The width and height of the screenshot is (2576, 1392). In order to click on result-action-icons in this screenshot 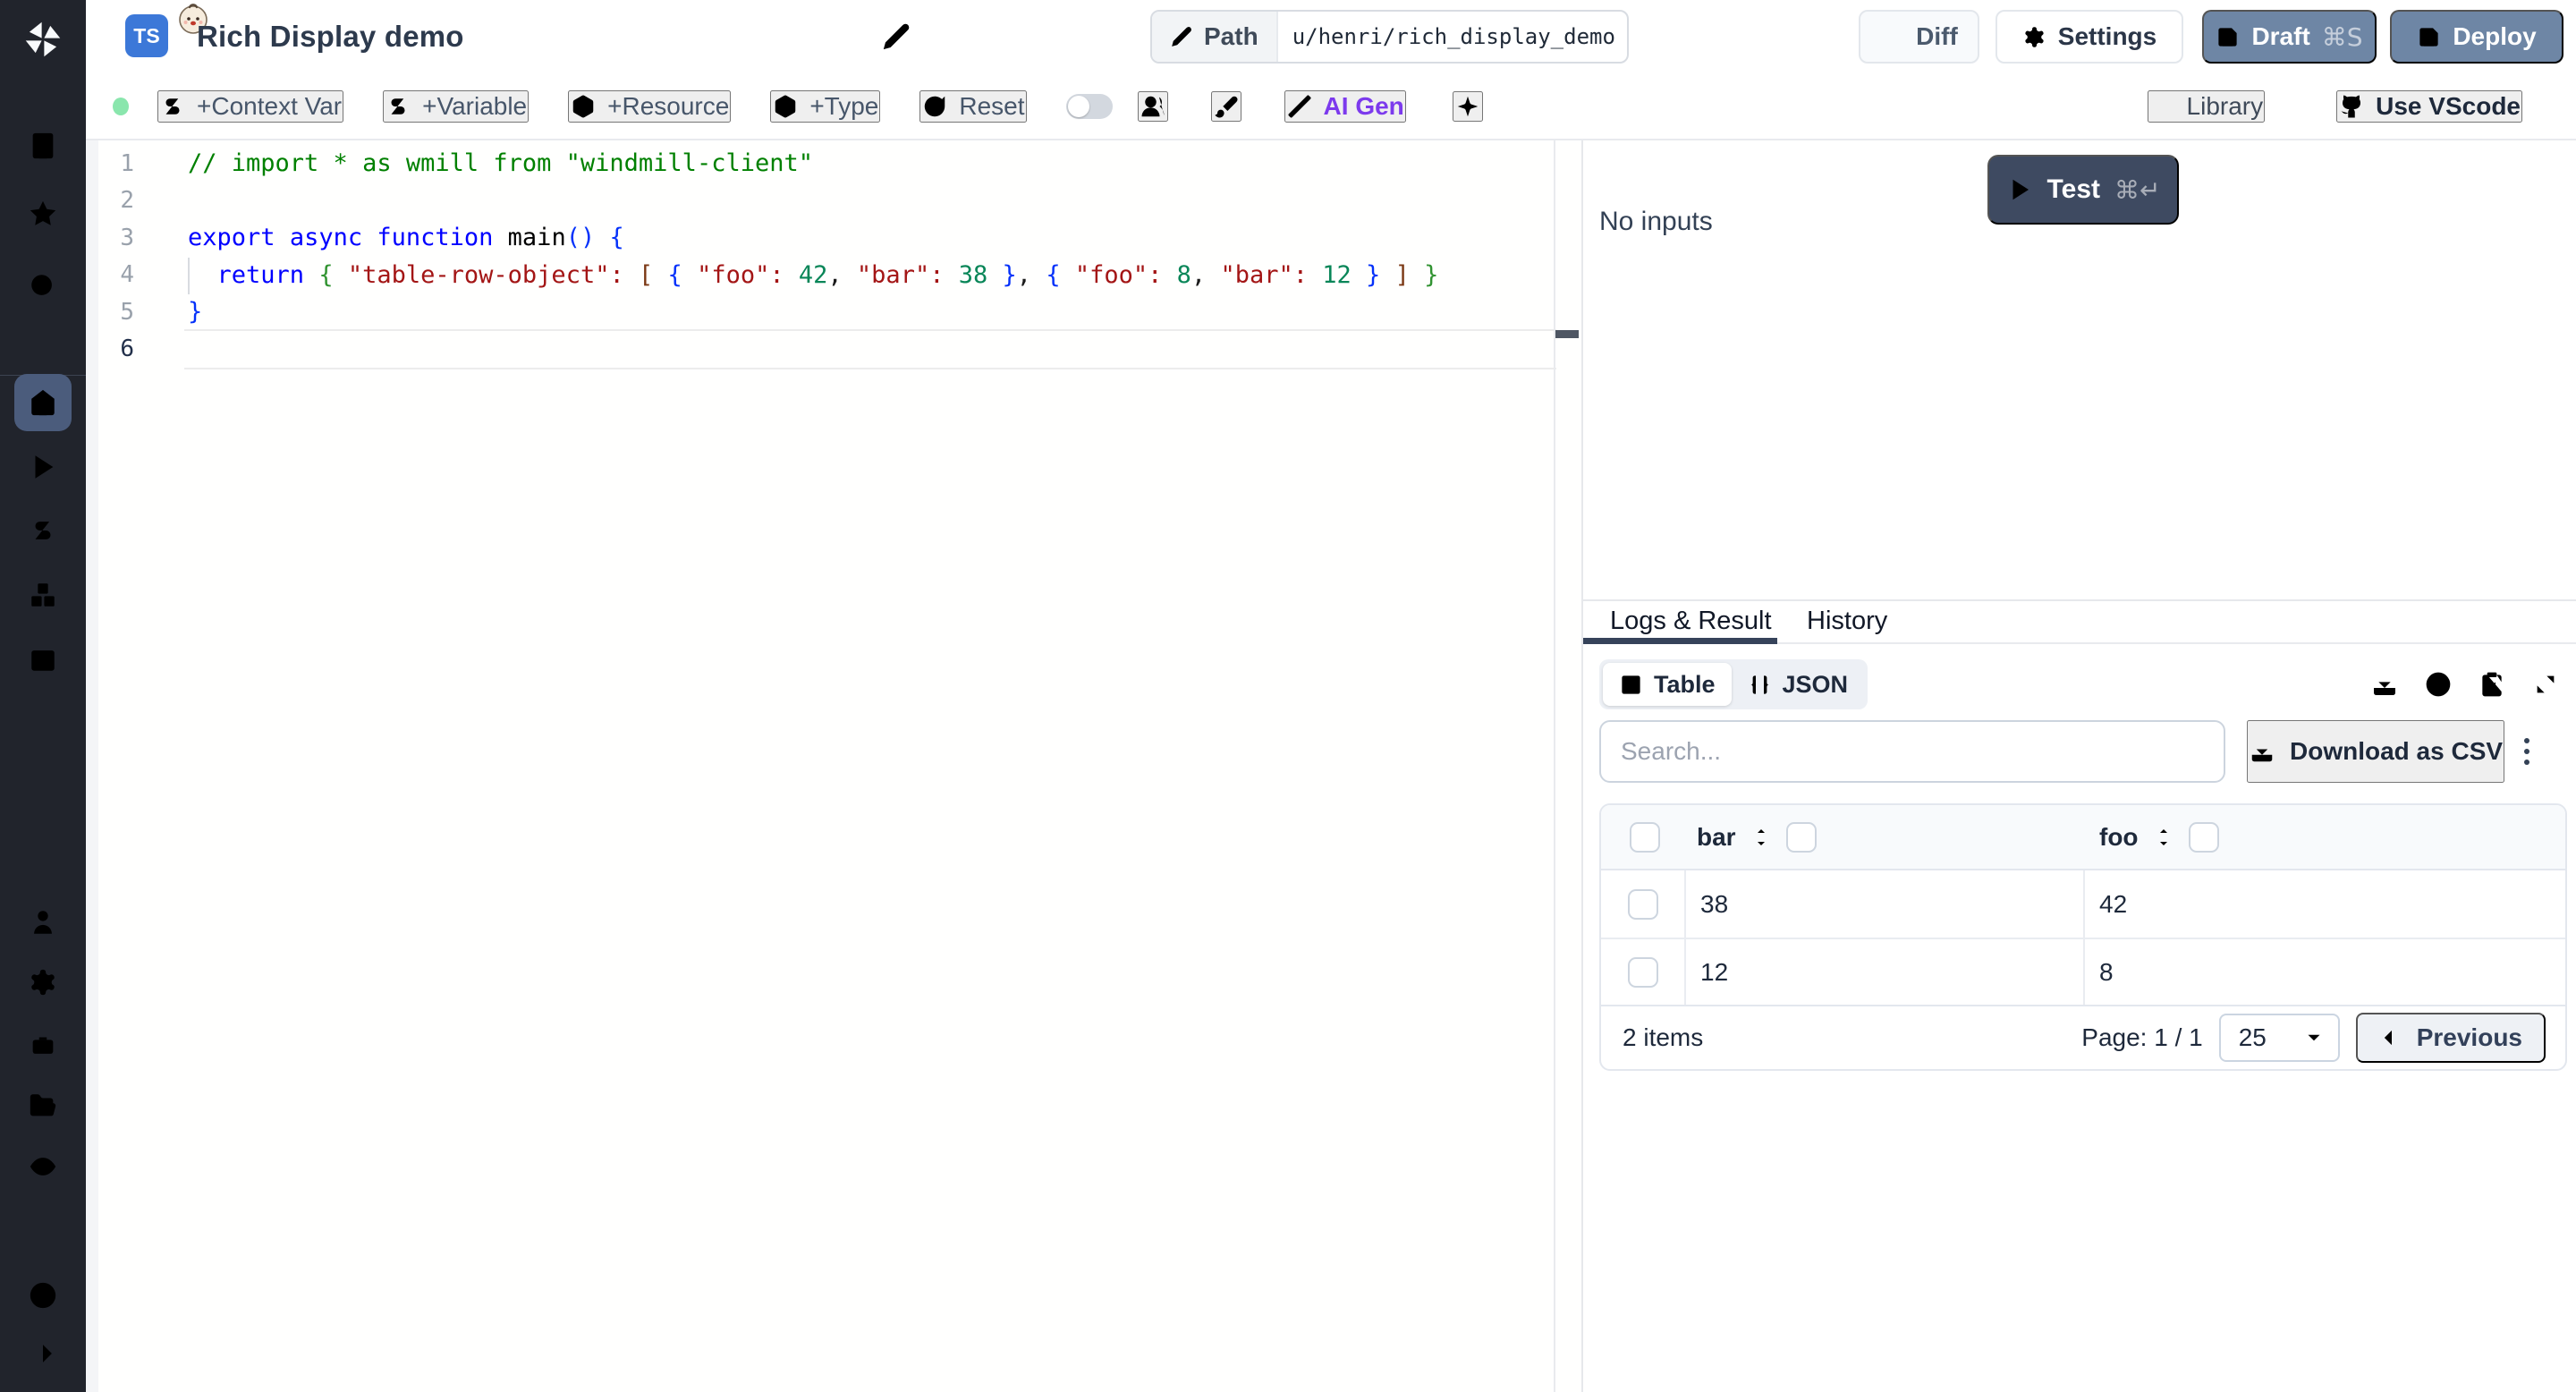, I will do `click(2465, 684)`.